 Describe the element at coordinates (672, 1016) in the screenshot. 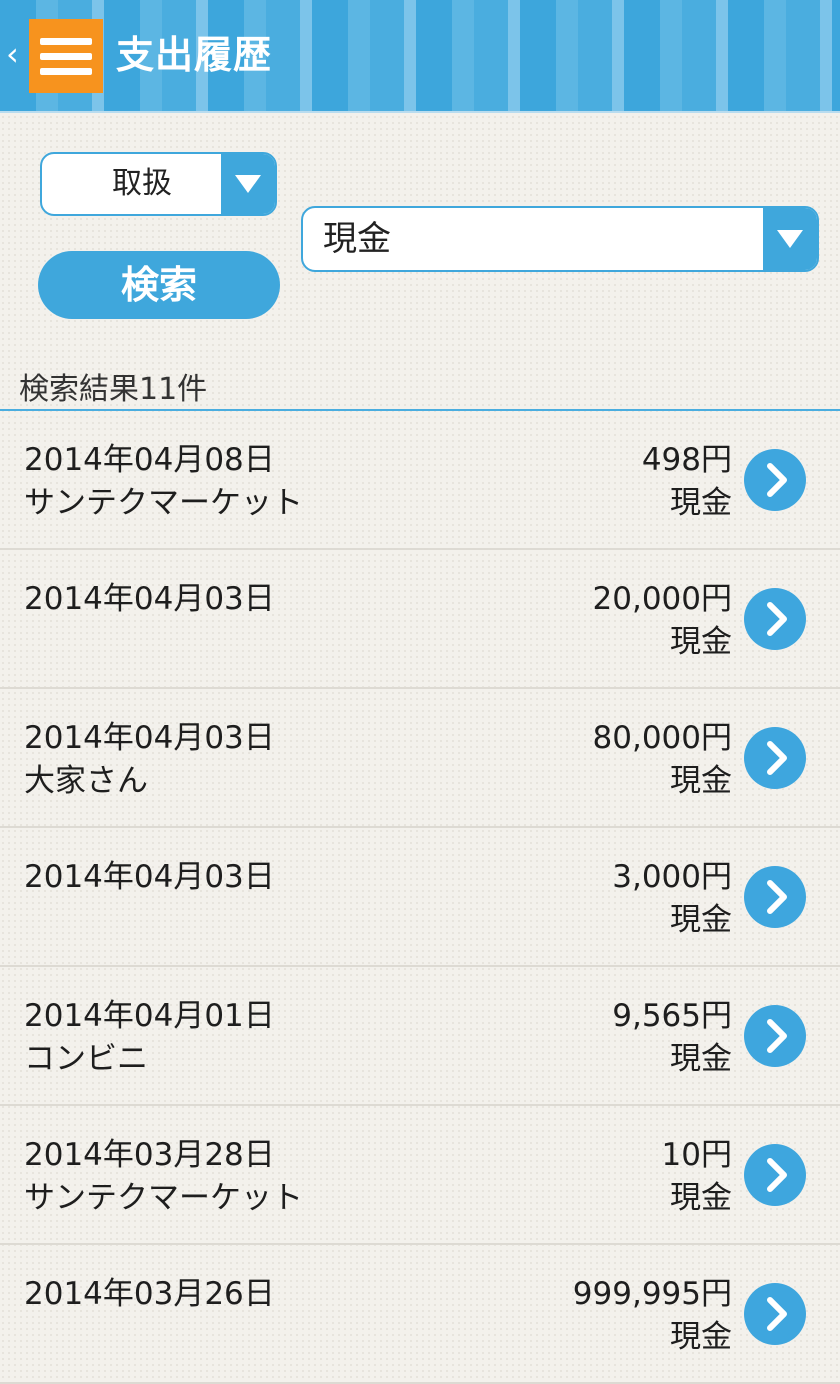

I see `item-amount: 9,565円` at that location.